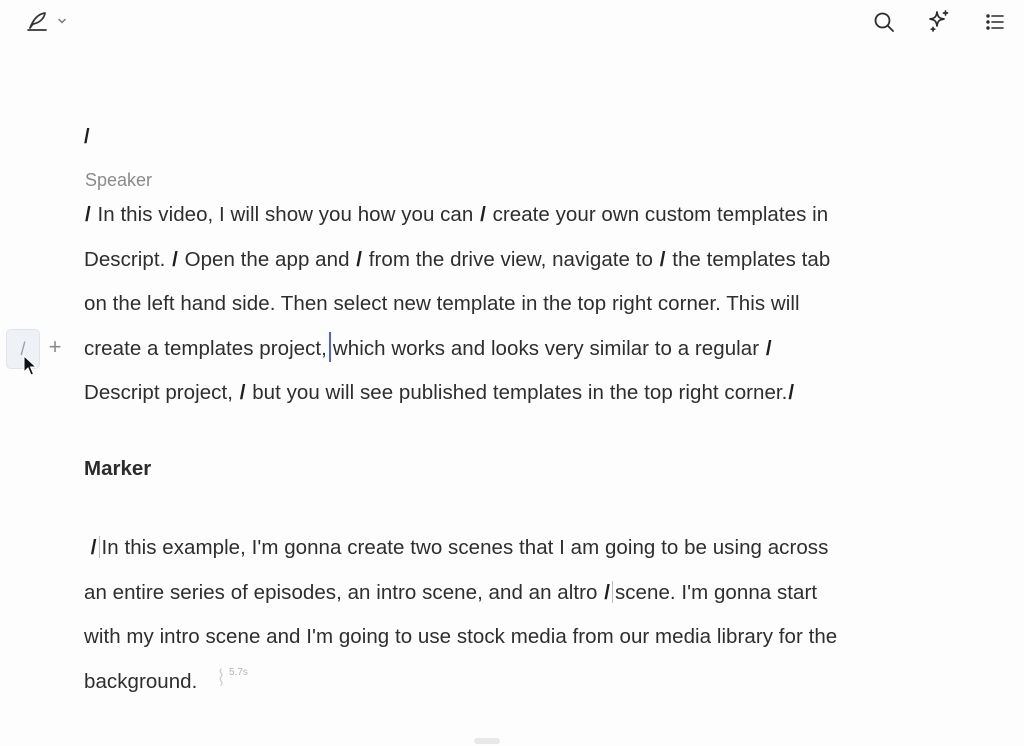  I want to click on scroll-indicator, so click(487, 741).